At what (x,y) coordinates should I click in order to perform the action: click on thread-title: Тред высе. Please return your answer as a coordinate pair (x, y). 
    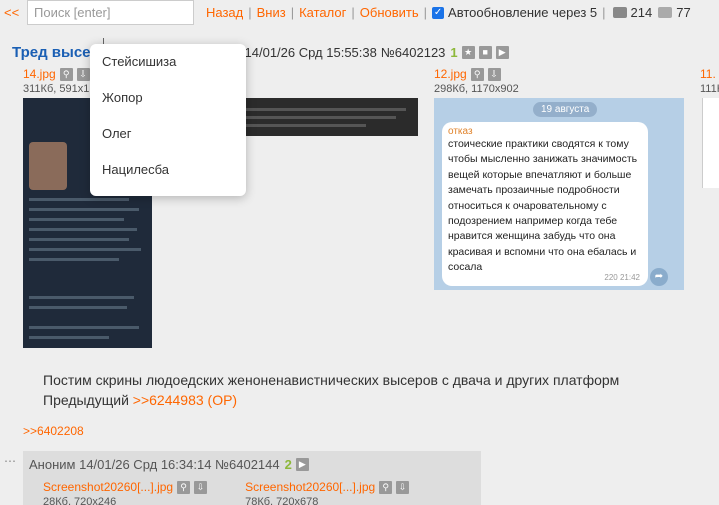
    Looking at the image, I should click on (51, 52).